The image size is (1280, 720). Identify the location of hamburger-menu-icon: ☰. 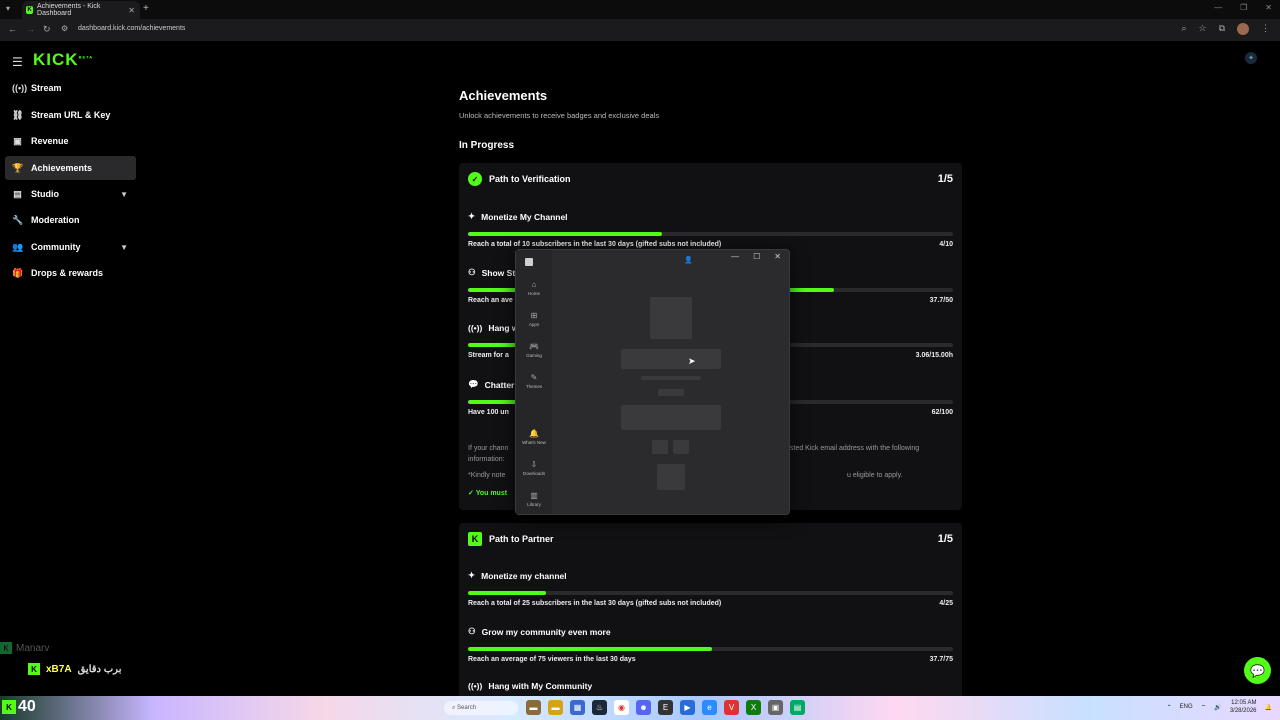
(17, 62).